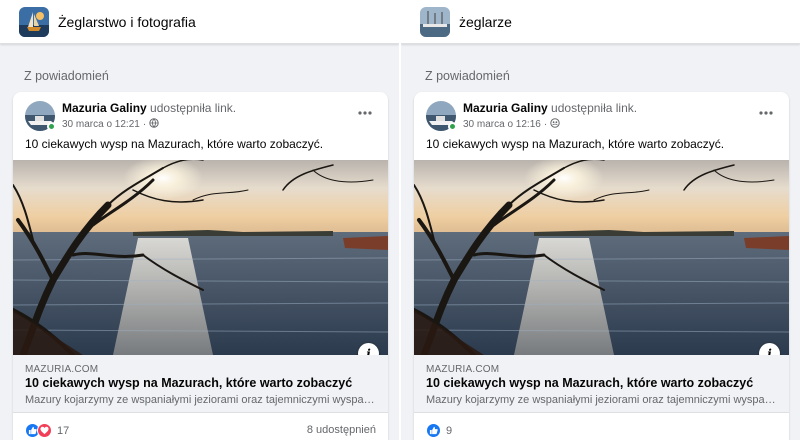 This screenshot has height=440, width=800. What do you see at coordinates (44, 430) in the screenshot?
I see `love-icon` at bounding box center [44, 430].